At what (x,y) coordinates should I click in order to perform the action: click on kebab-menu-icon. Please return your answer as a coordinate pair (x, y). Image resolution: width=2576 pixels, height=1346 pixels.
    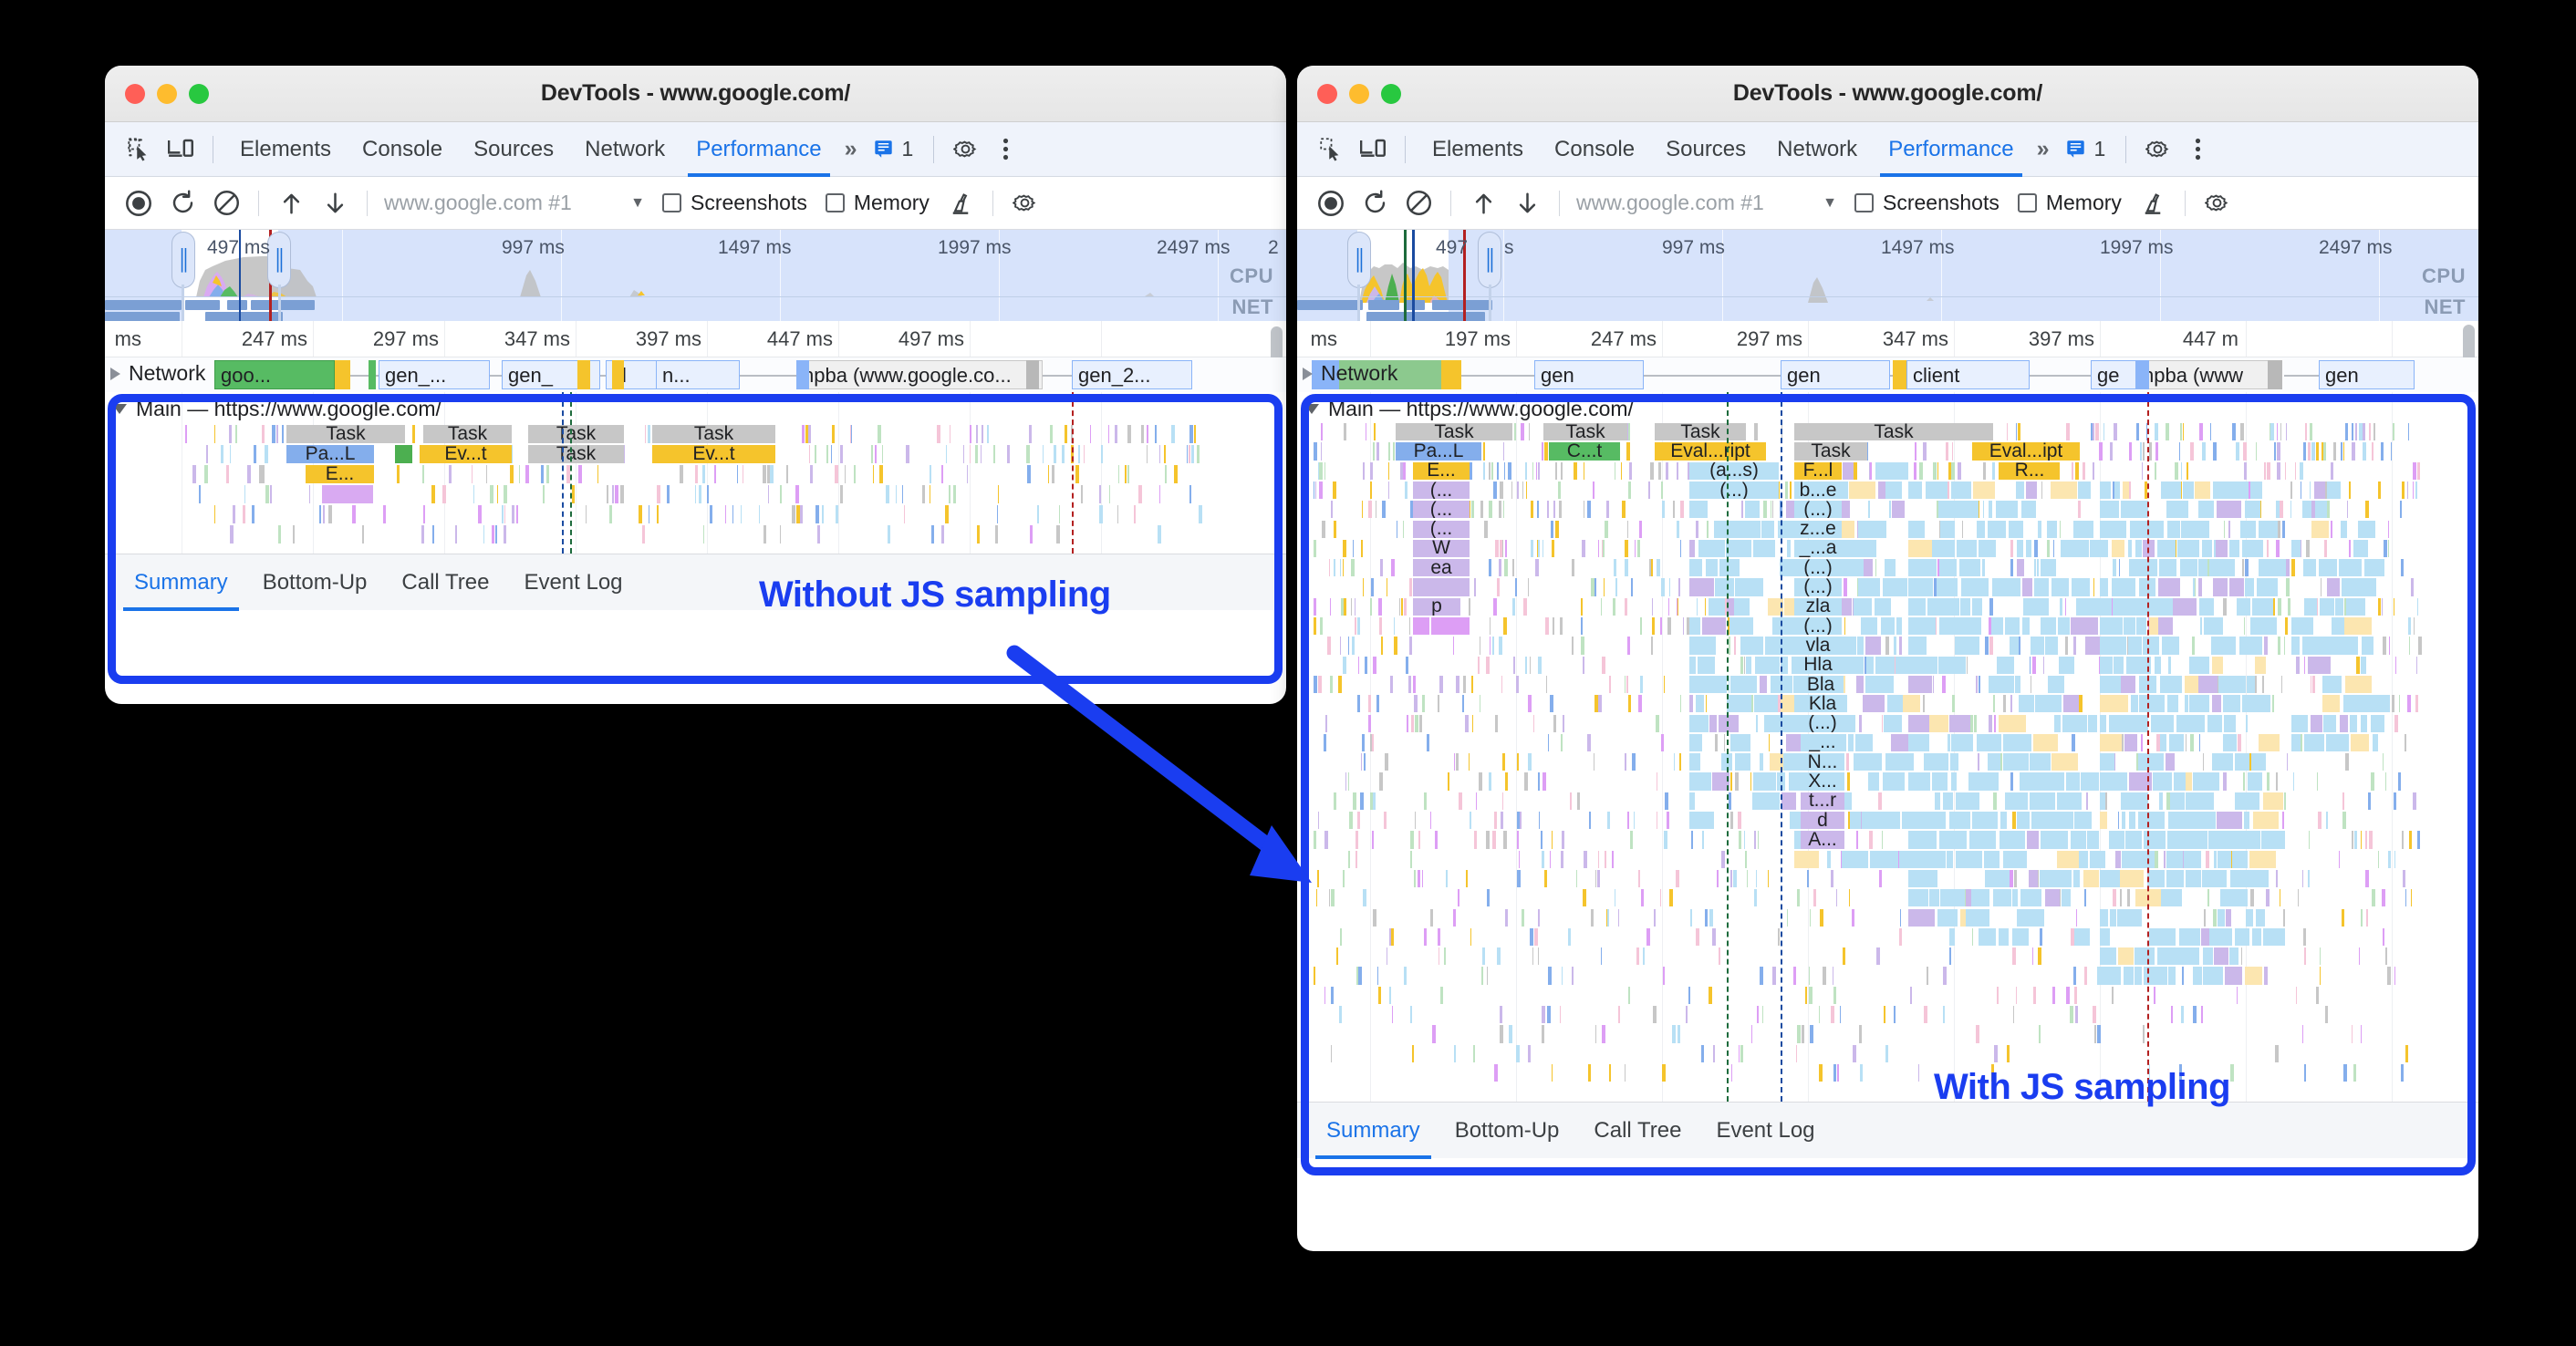
    Looking at the image, I should click on (1005, 150).